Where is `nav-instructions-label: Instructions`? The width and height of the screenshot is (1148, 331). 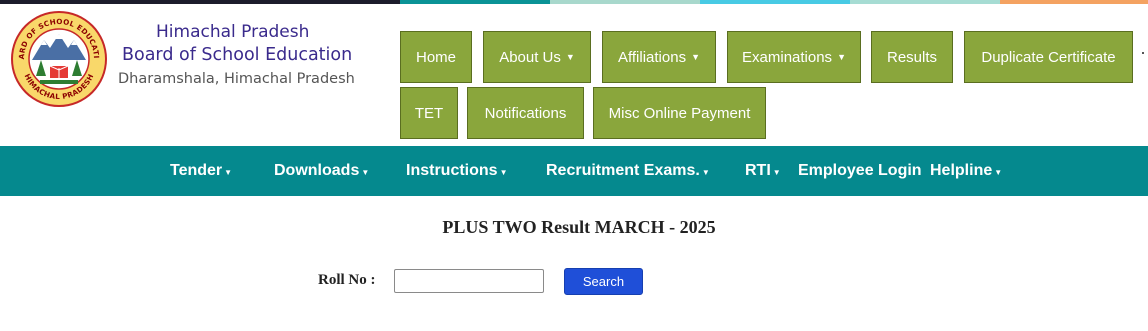
nav-instructions-label: Instructions is located at coordinates (452, 170).